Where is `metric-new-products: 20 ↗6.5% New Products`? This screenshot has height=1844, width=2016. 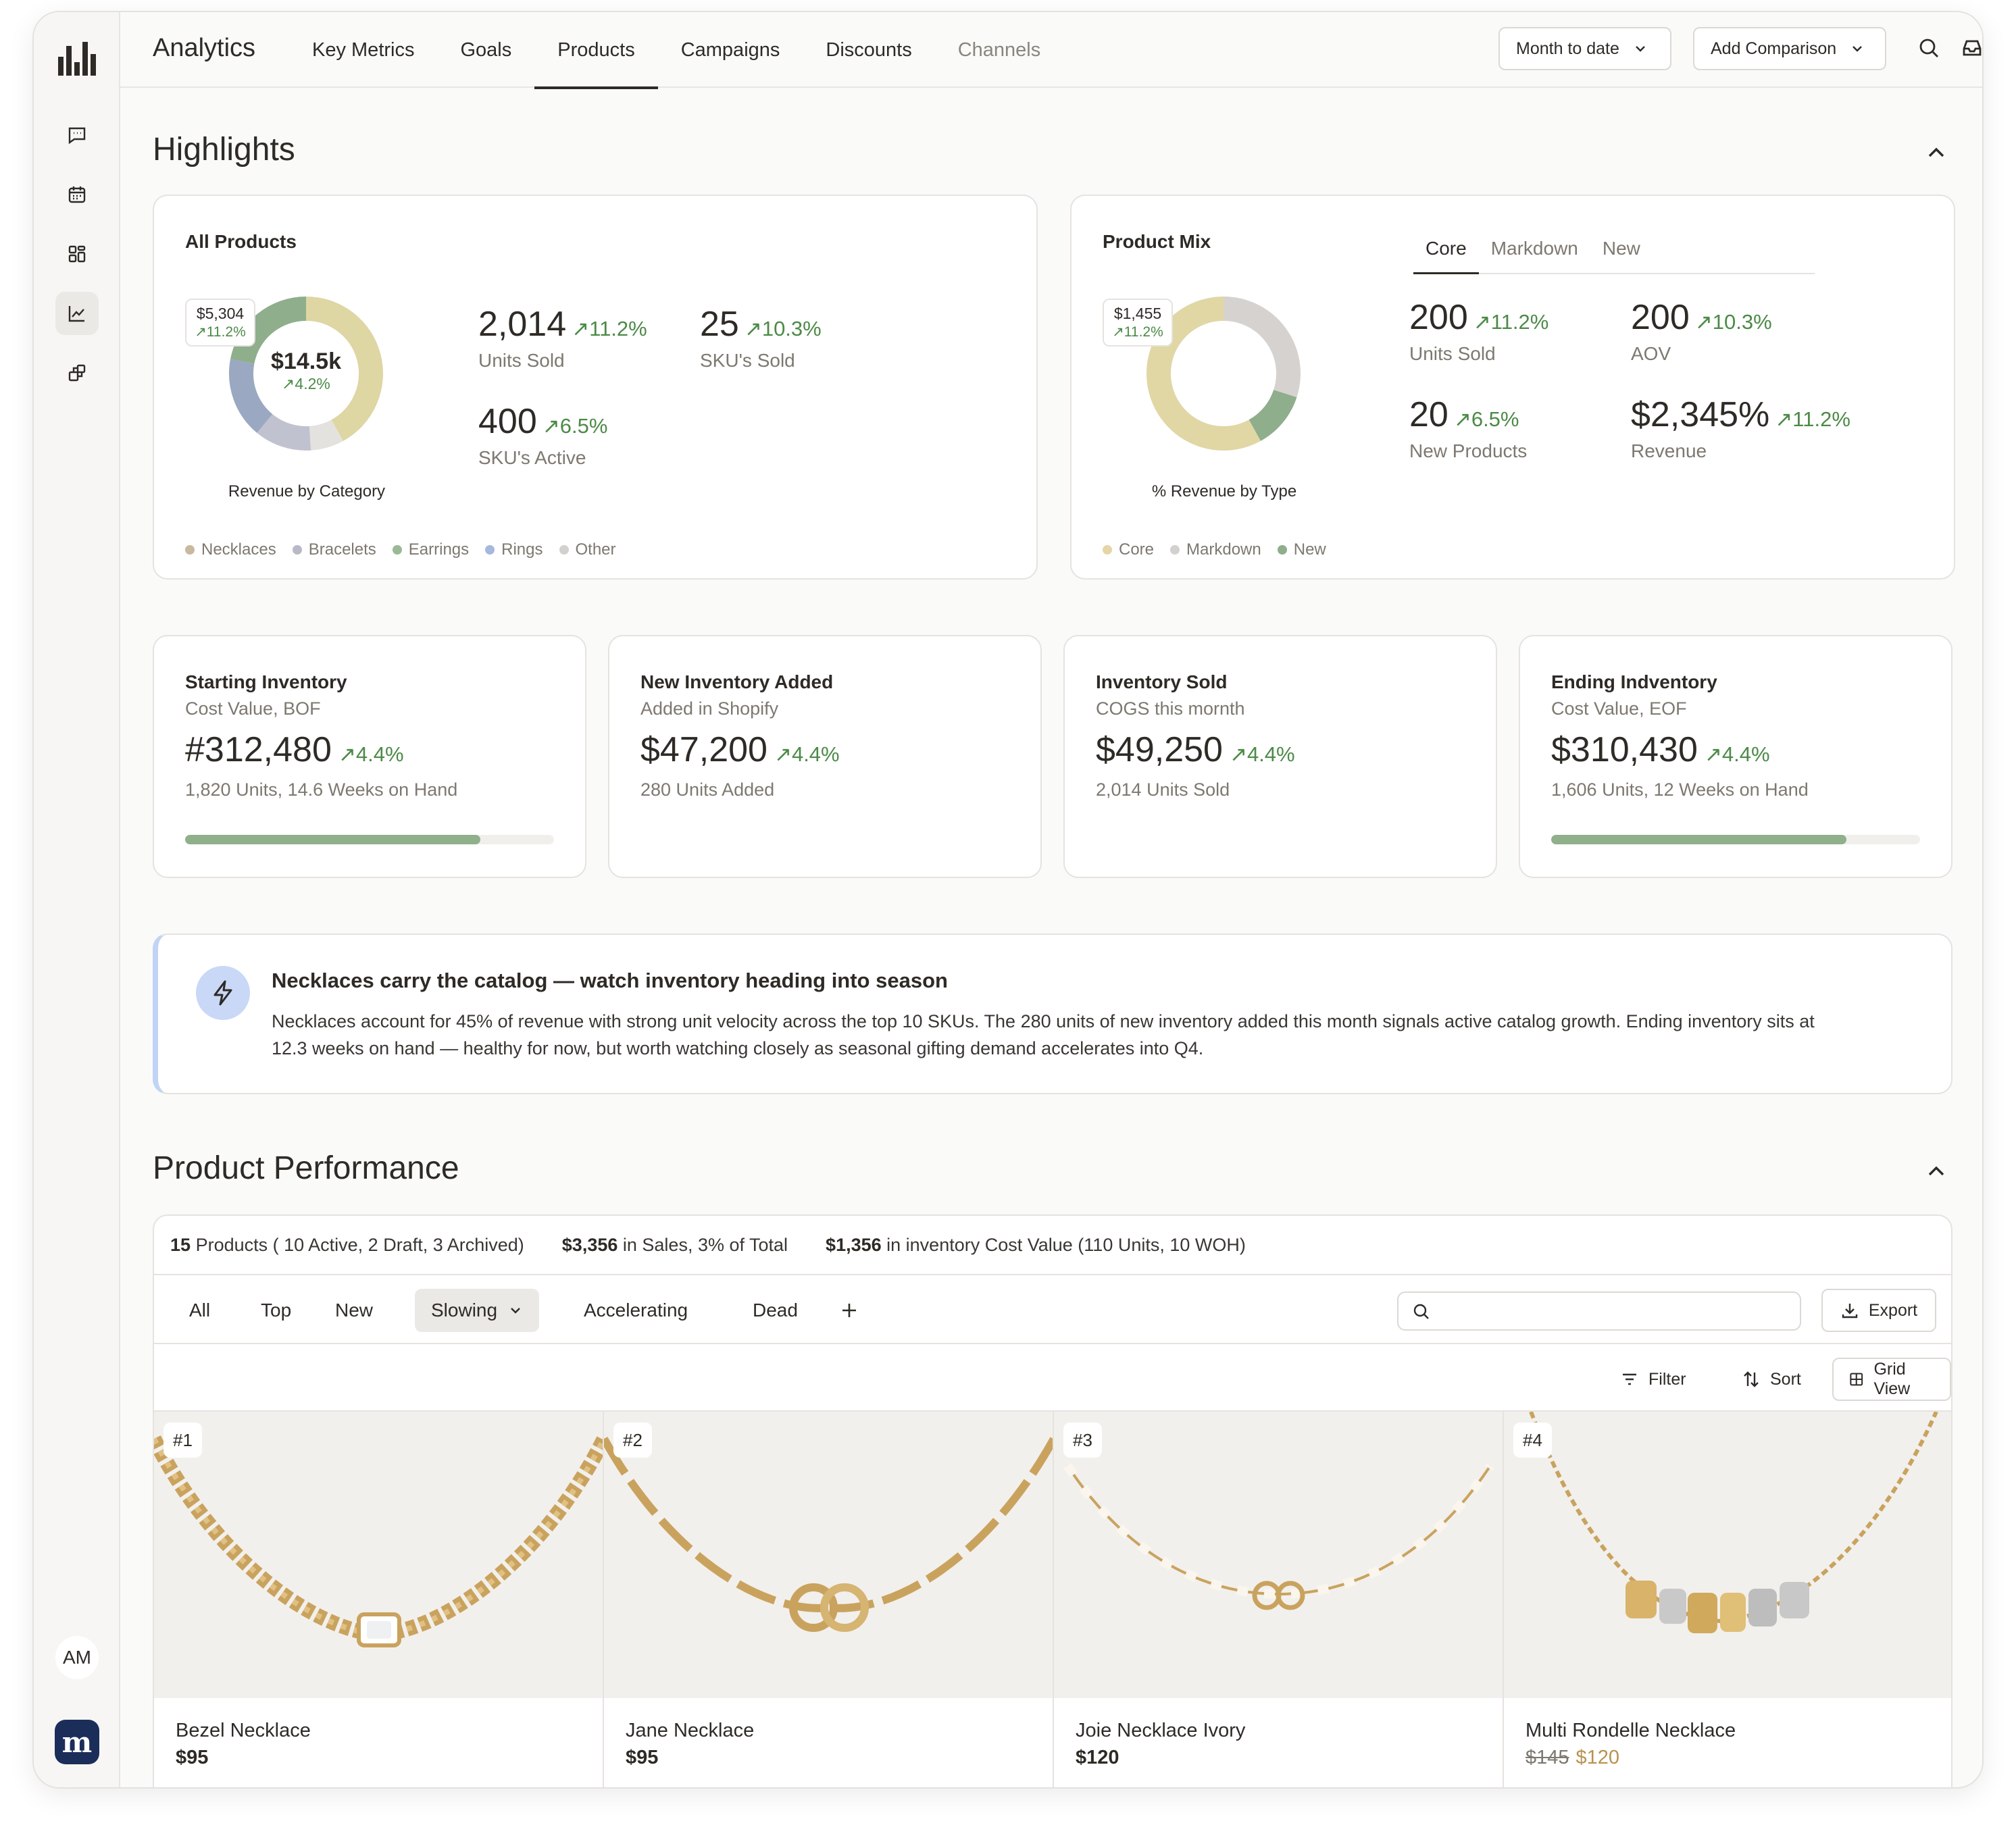 metric-new-products: 20 ↗6.5% New Products is located at coordinates (1469, 428).